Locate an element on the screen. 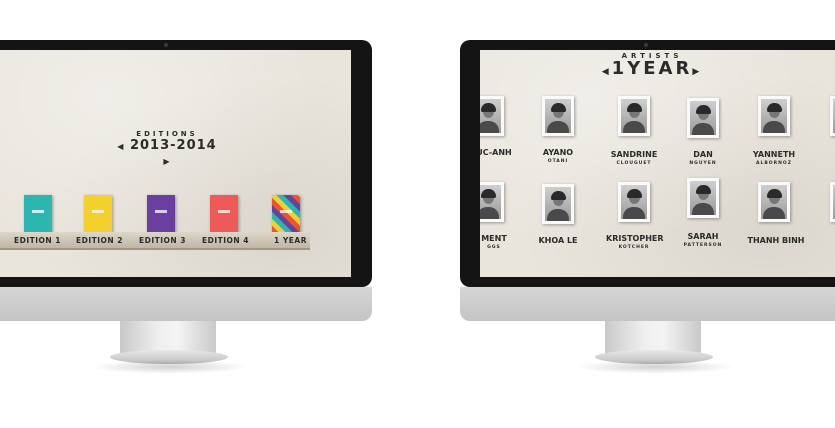 Image resolution: width=835 pixels, height=428 pixels. artist-name: THANH BINH is located at coordinates (776, 240).